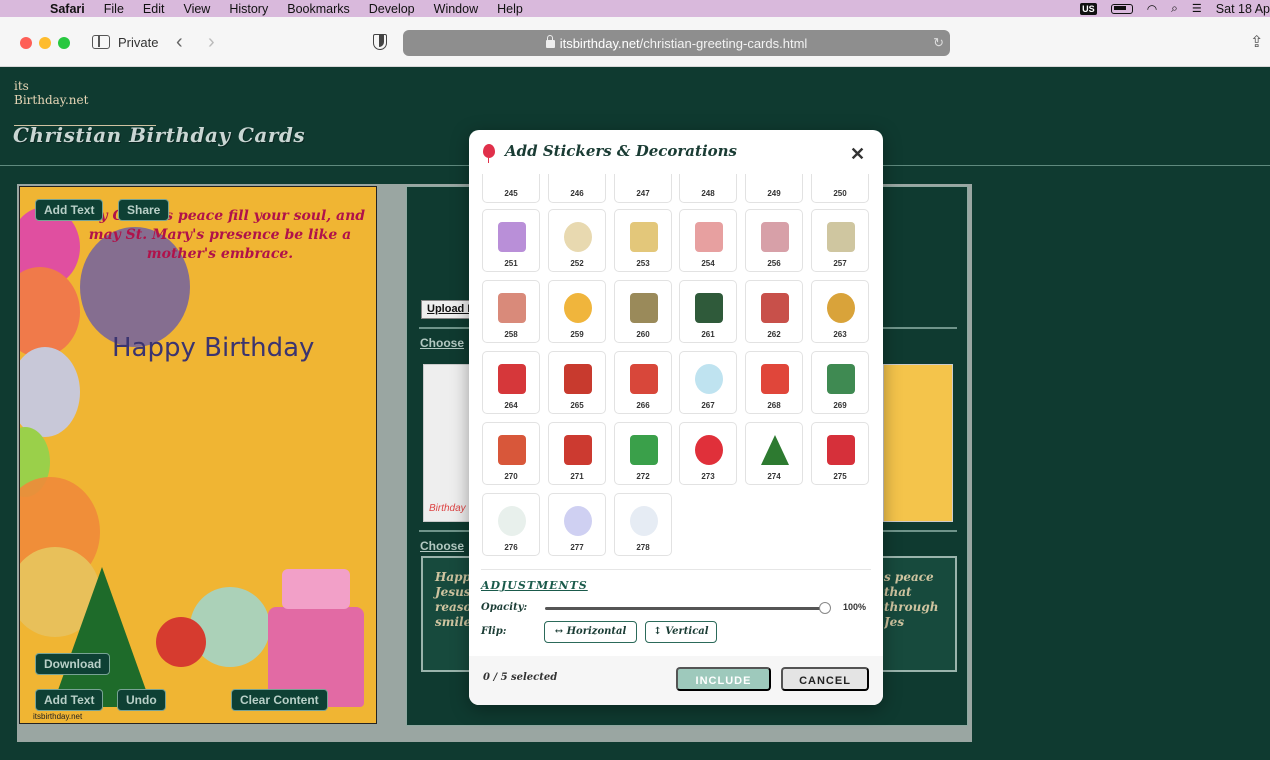  I want to click on sticker-tile: 245, so click(511, 188).